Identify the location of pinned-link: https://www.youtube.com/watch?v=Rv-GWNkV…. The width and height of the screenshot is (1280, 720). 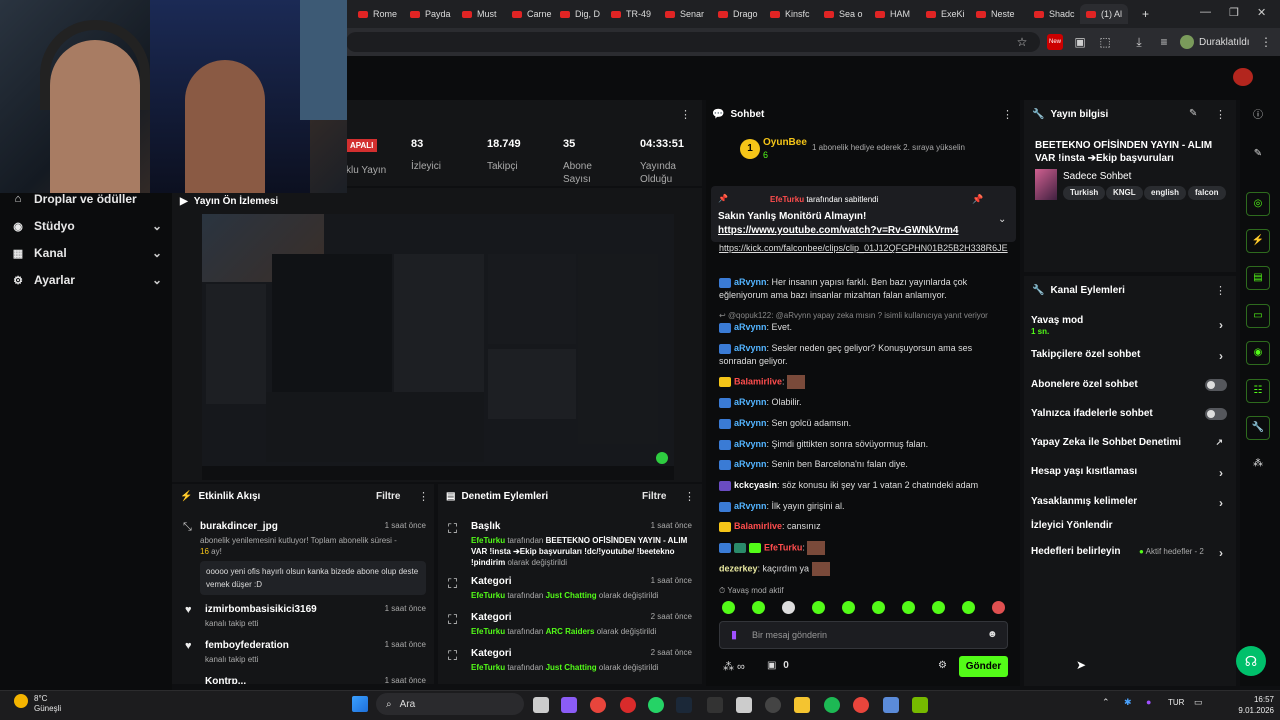
(838, 230).